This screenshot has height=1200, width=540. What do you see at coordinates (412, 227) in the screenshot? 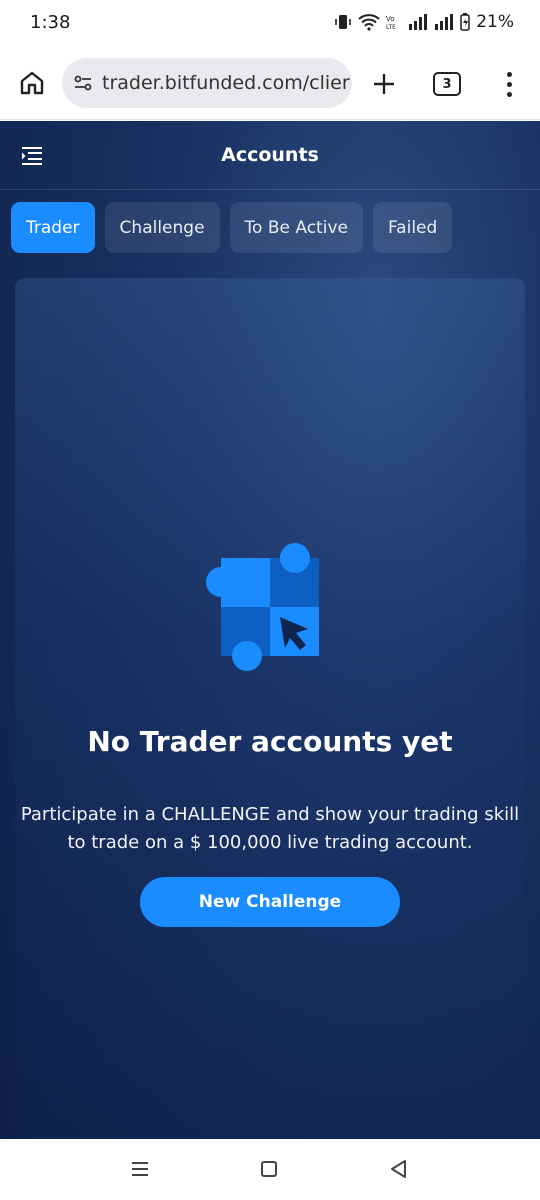
I see `tab-failed: Failed` at bounding box center [412, 227].